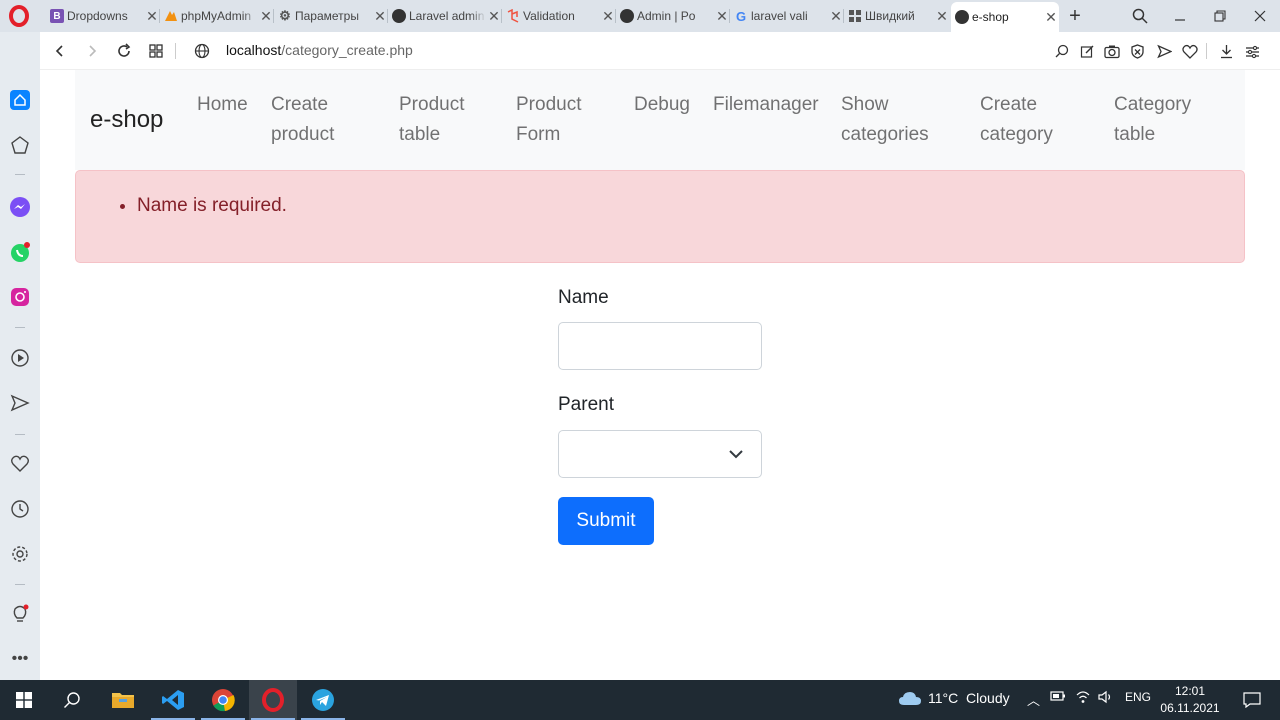 The image size is (1280, 720). What do you see at coordinates (660, 454) in the screenshot?
I see `parent-select` at bounding box center [660, 454].